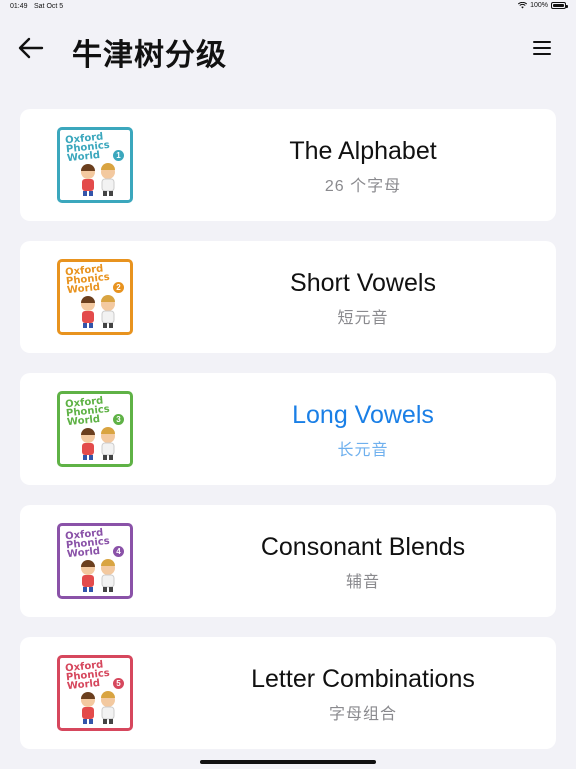  Describe the element at coordinates (363, 151) in the screenshot. I see `book-title: The Alphabet` at that location.